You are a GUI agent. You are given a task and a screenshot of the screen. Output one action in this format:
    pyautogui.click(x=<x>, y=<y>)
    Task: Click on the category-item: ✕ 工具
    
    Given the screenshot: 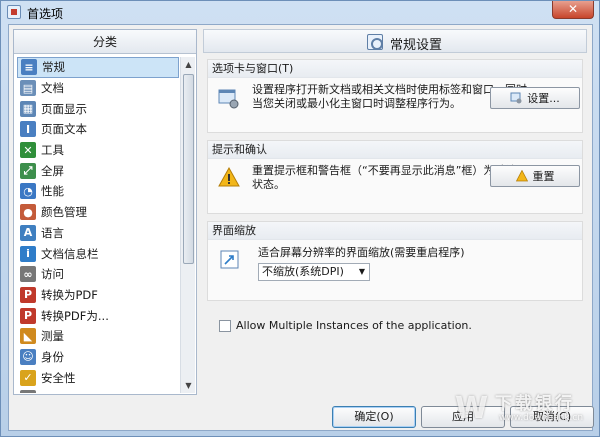 What is the action you would take?
    pyautogui.click(x=98, y=150)
    